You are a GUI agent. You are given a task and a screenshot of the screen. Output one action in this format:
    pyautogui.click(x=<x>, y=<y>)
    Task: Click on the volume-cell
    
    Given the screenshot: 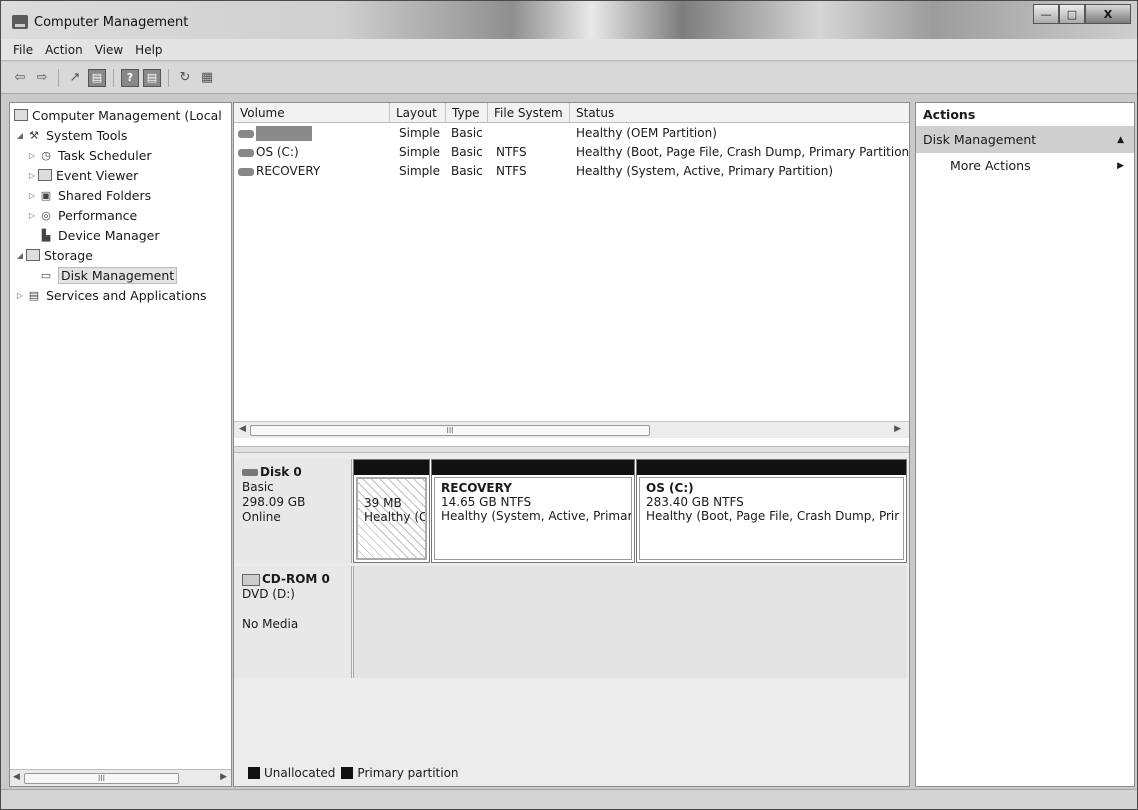 What is the action you would take?
    pyautogui.click(x=273, y=133)
    